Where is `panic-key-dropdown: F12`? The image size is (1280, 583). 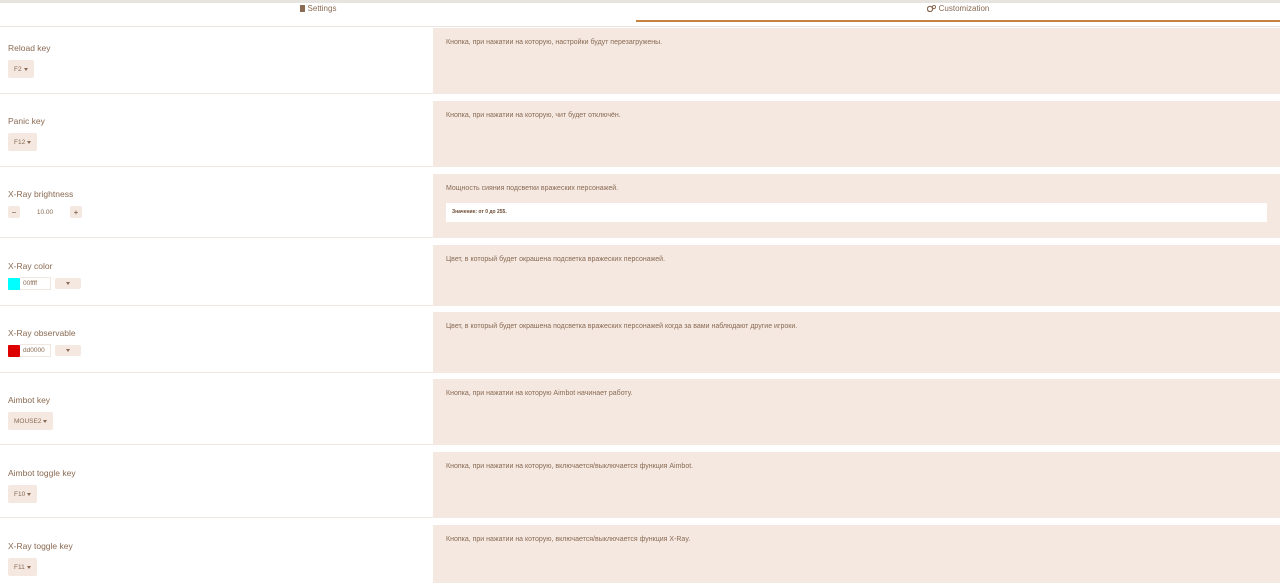
panic-key-dropdown: F12 is located at coordinates (23, 142).